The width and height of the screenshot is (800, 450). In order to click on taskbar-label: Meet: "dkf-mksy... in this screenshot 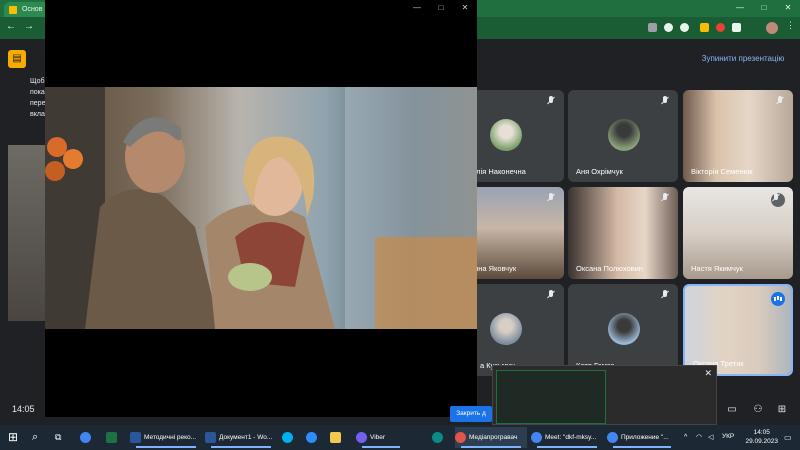, I will do `click(571, 437)`.